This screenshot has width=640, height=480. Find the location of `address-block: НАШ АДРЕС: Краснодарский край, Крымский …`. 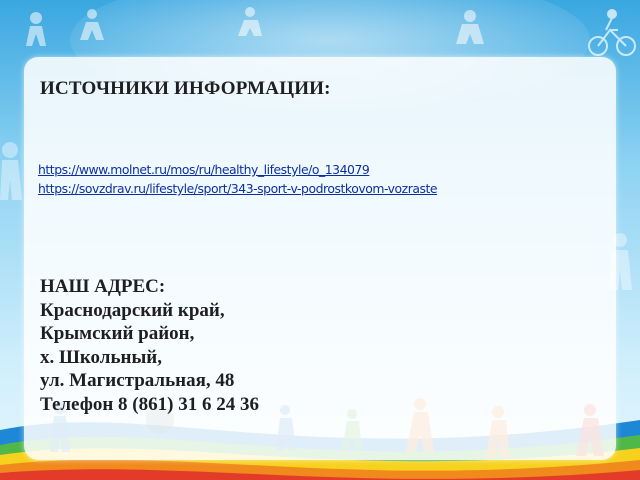

address-block: НАШ АДРЕС: Краснодарский край, Крымский … is located at coordinates (149, 345).